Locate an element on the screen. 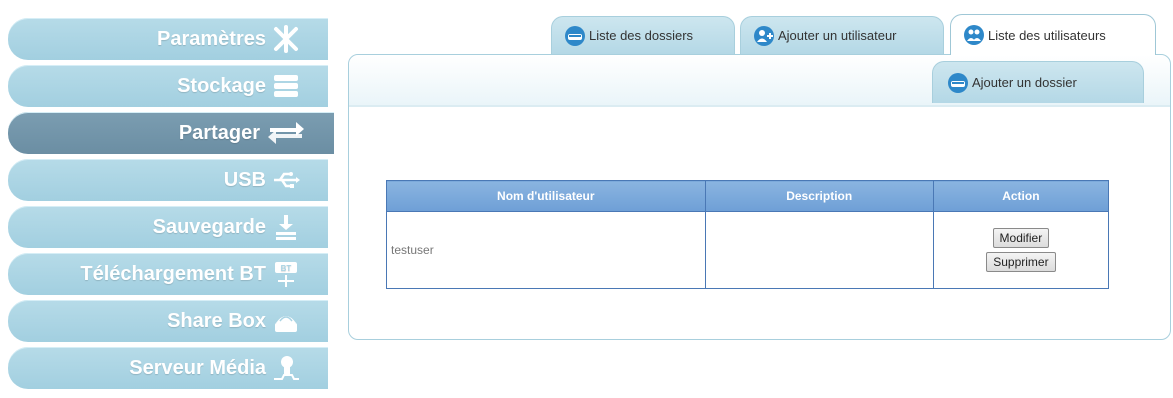 This screenshot has width=1173, height=398. tab-liste-des-dossiers: Liste des dossiers is located at coordinates (643, 35).